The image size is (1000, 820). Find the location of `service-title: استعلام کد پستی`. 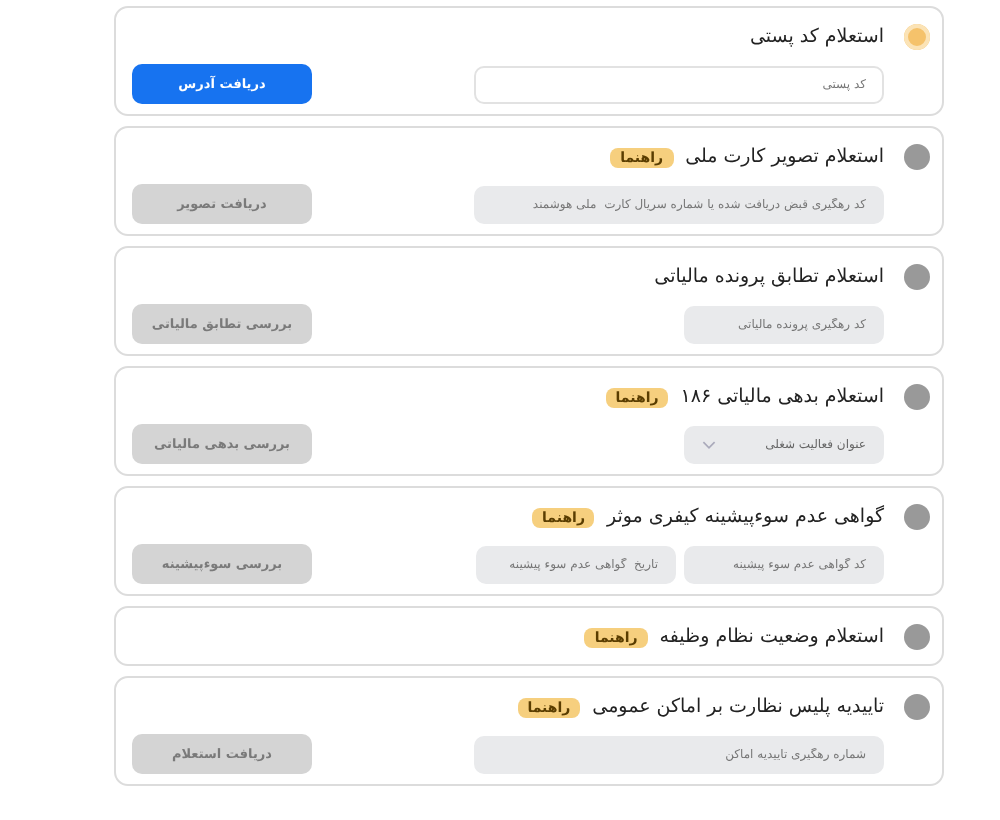

service-title: استعلام کد پستی is located at coordinates (816, 37).